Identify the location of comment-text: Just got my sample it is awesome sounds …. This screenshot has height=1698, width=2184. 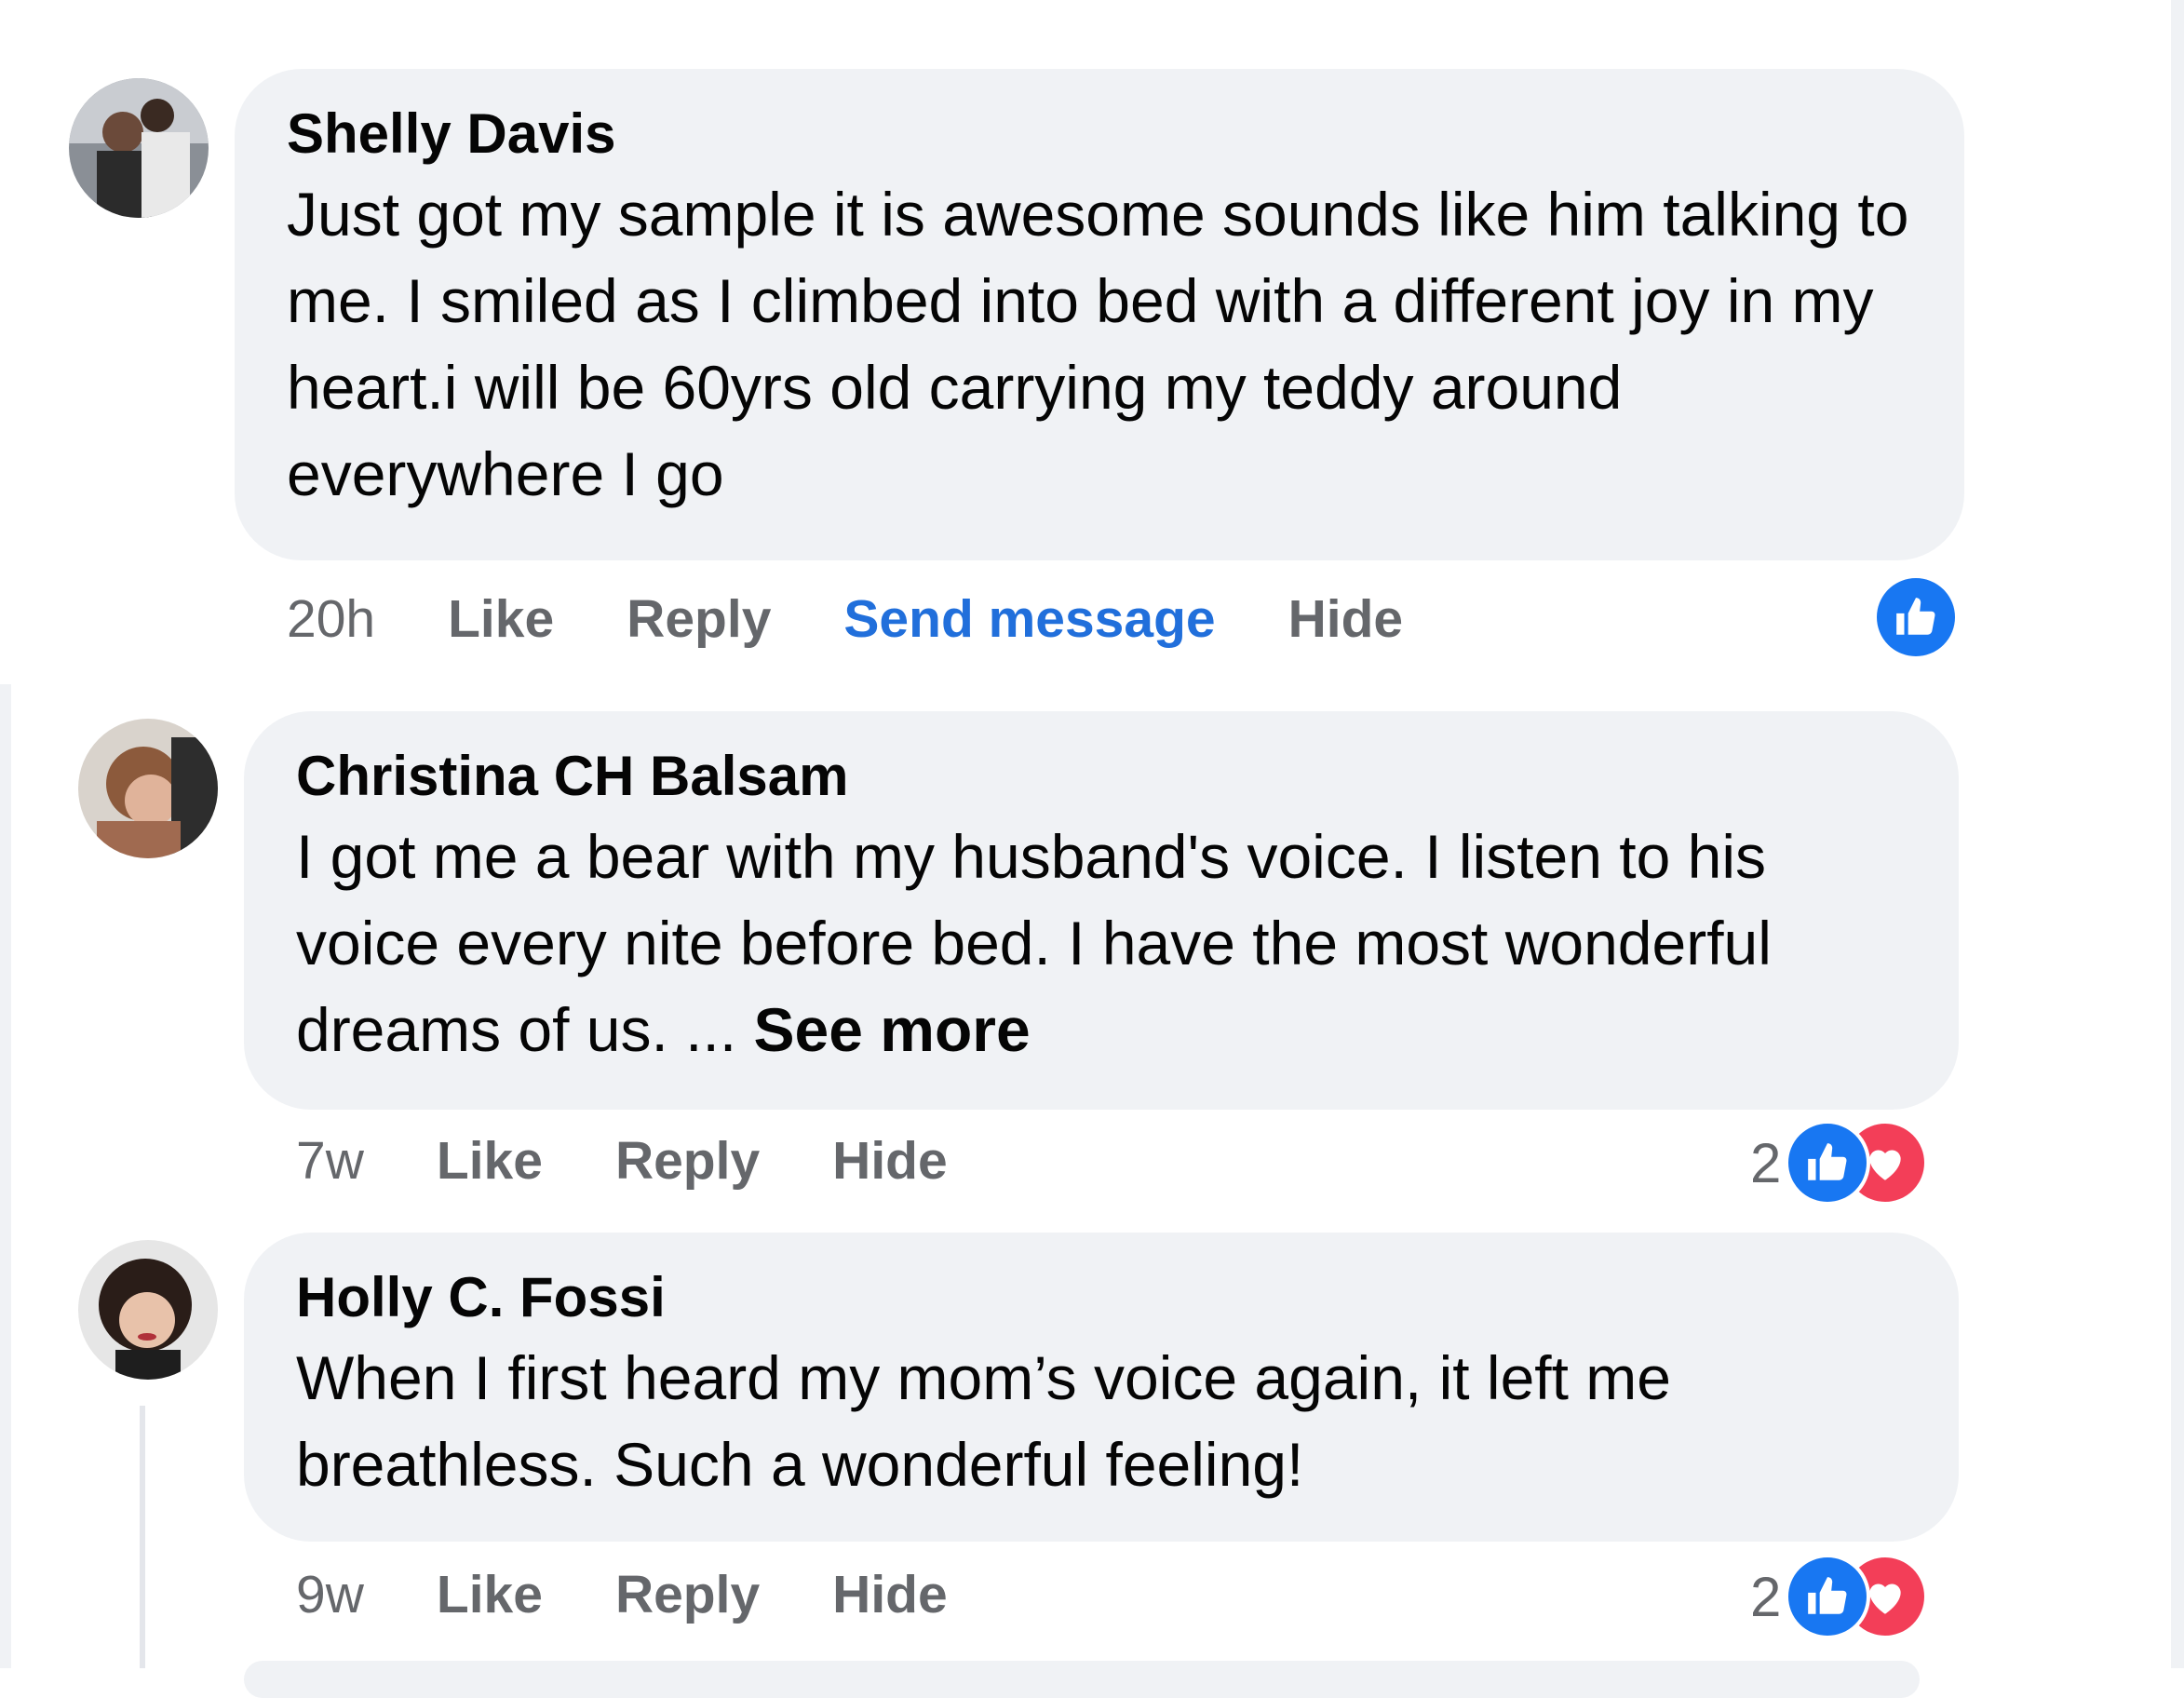
(1098, 344).